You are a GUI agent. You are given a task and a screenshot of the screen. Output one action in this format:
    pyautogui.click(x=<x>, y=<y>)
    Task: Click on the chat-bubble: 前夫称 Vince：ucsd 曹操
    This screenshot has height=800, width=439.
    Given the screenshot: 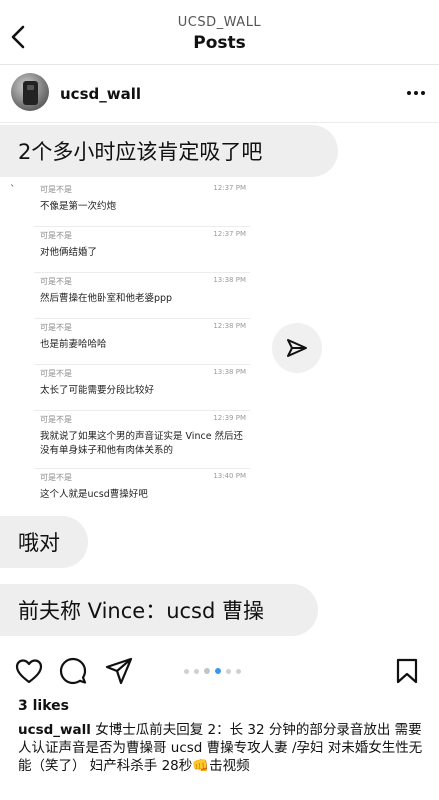 What is the action you would take?
    pyautogui.click(x=159, y=610)
    